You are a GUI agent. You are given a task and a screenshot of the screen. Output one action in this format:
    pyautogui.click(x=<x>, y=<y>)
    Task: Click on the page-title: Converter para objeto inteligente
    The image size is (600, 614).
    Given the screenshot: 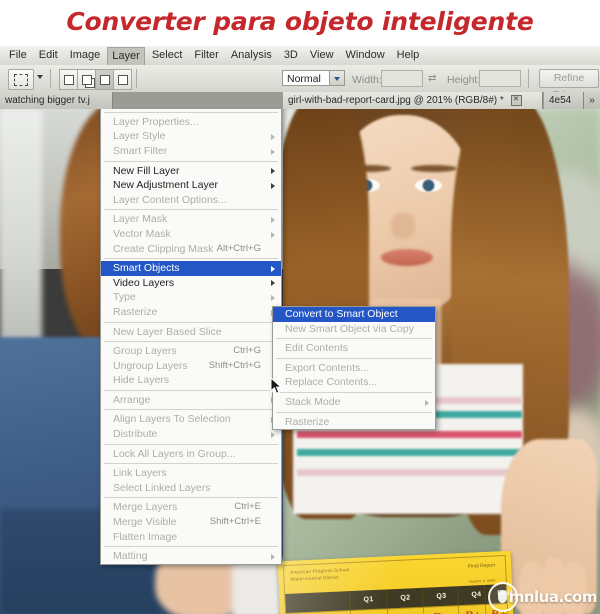 What is the action you would take?
    pyautogui.click(x=300, y=21)
    